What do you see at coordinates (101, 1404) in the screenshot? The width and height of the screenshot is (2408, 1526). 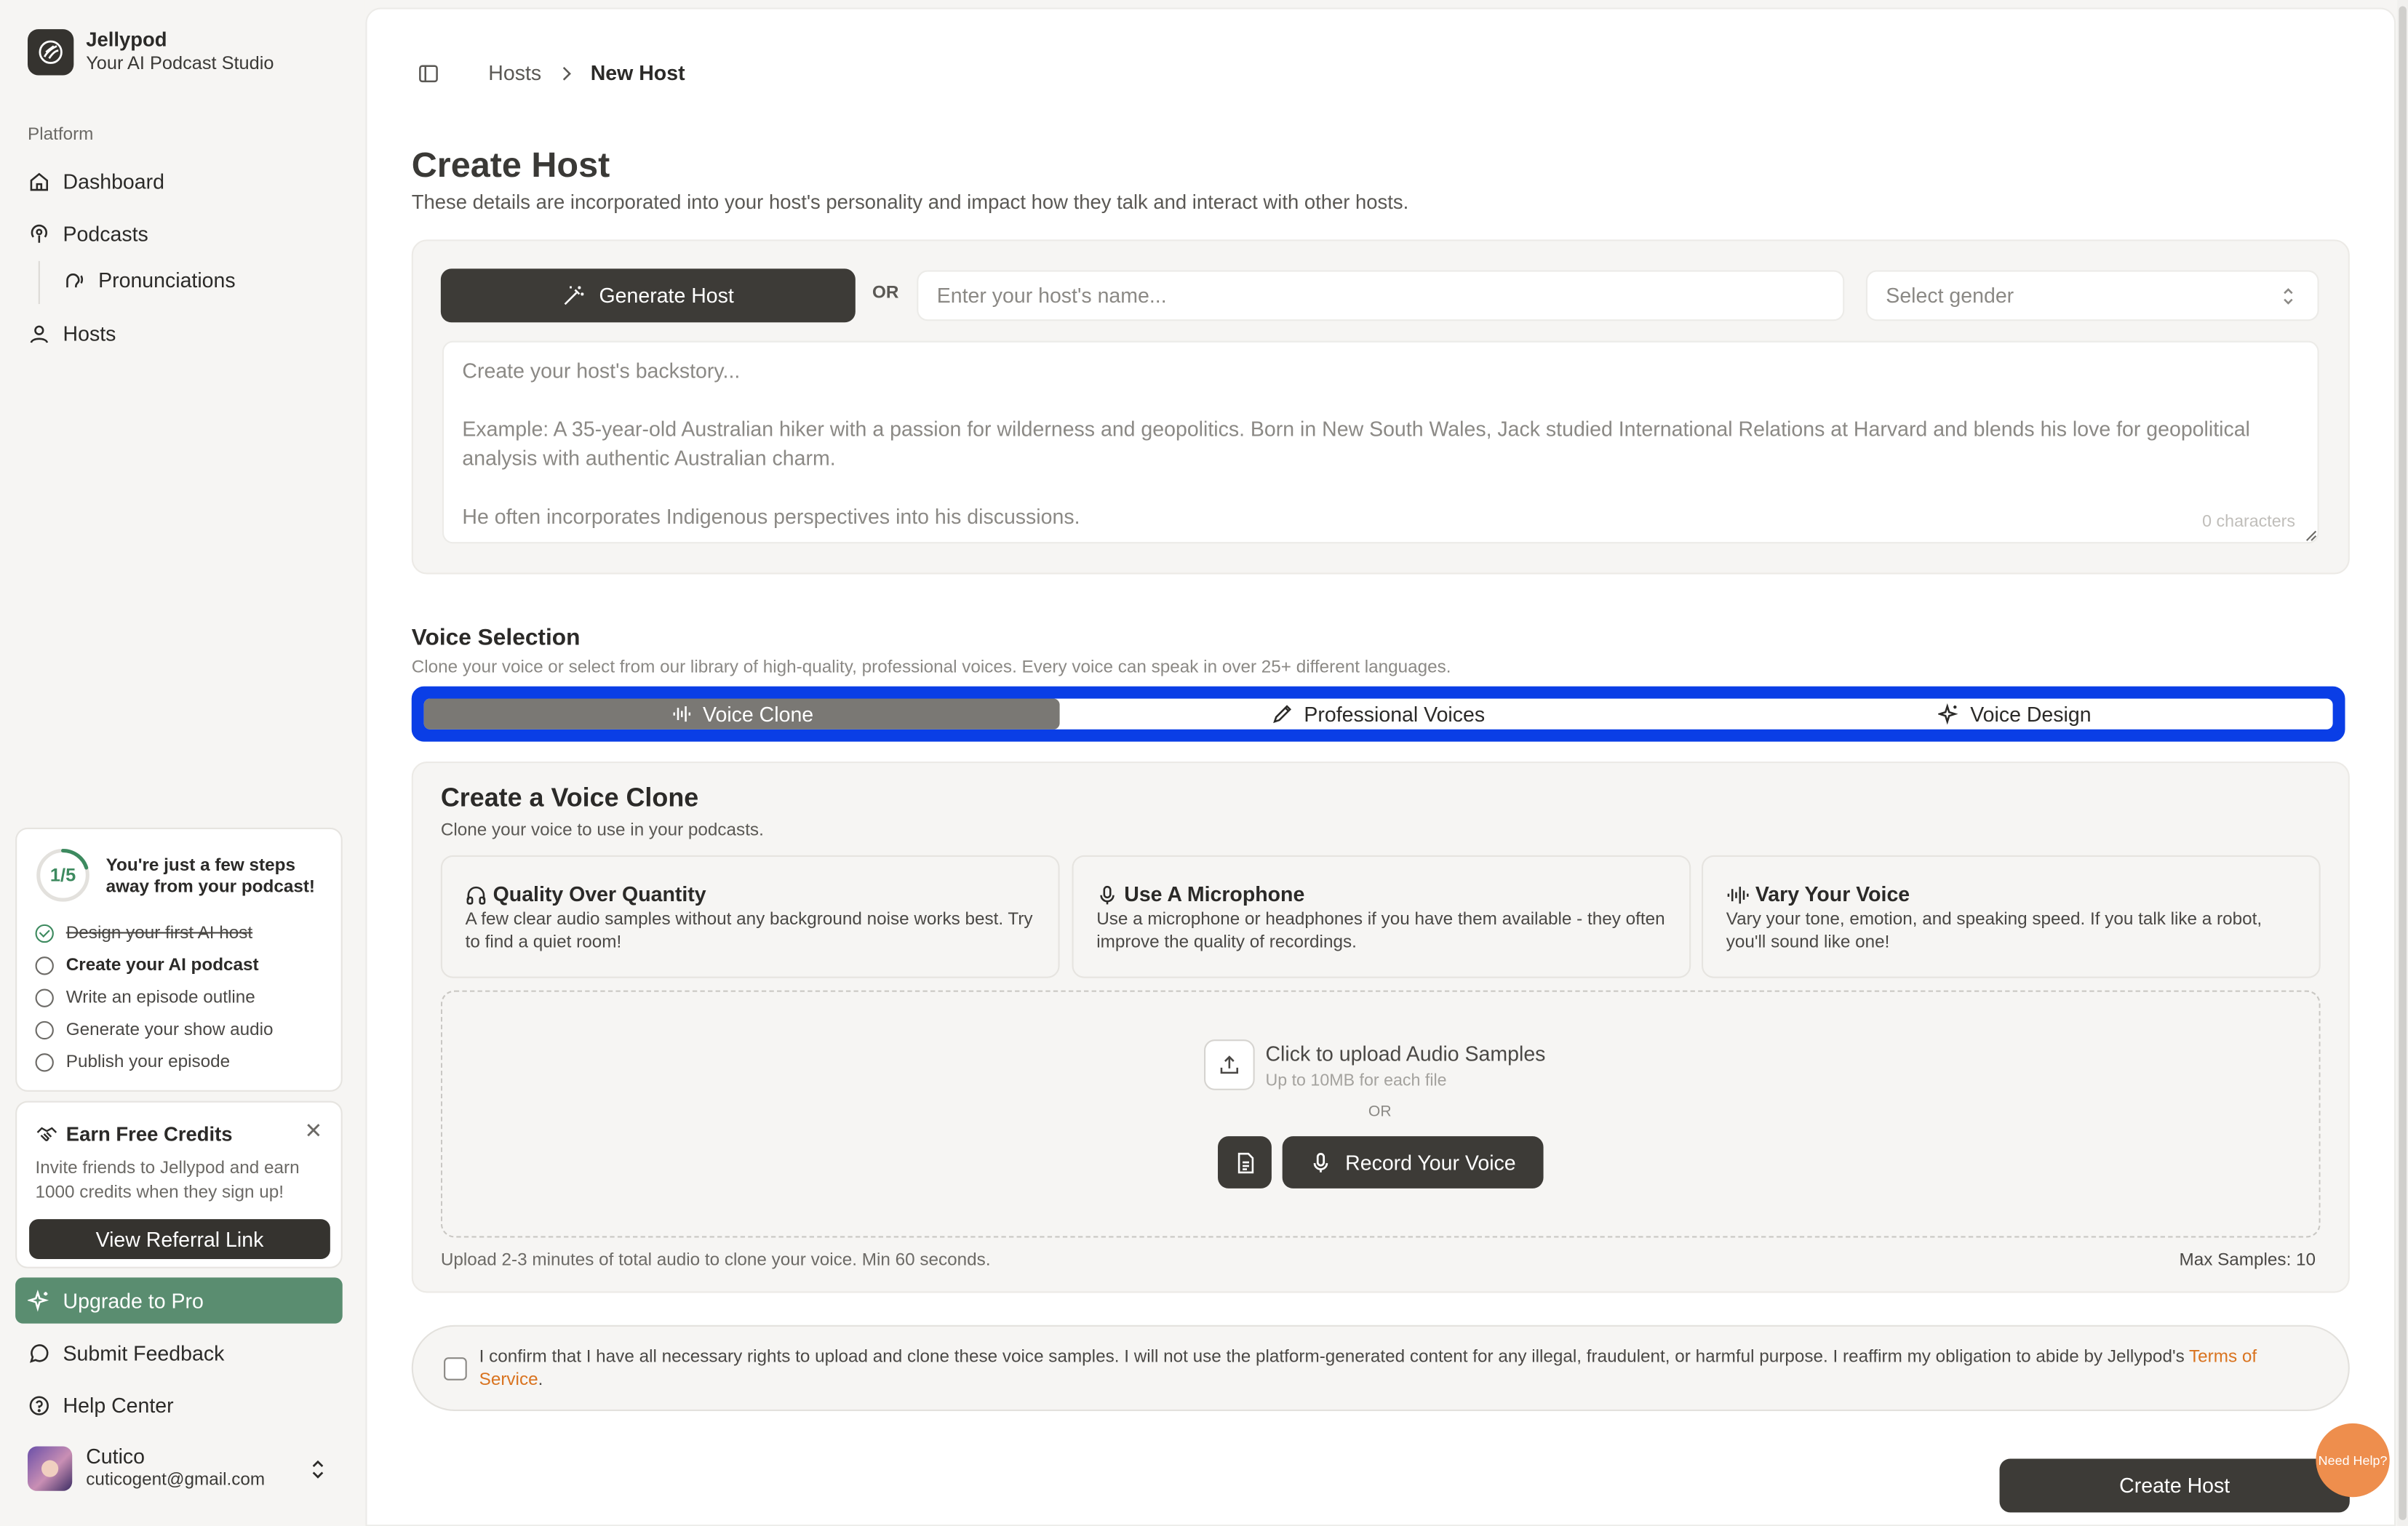 I see `help-center-link: Help Center` at bounding box center [101, 1404].